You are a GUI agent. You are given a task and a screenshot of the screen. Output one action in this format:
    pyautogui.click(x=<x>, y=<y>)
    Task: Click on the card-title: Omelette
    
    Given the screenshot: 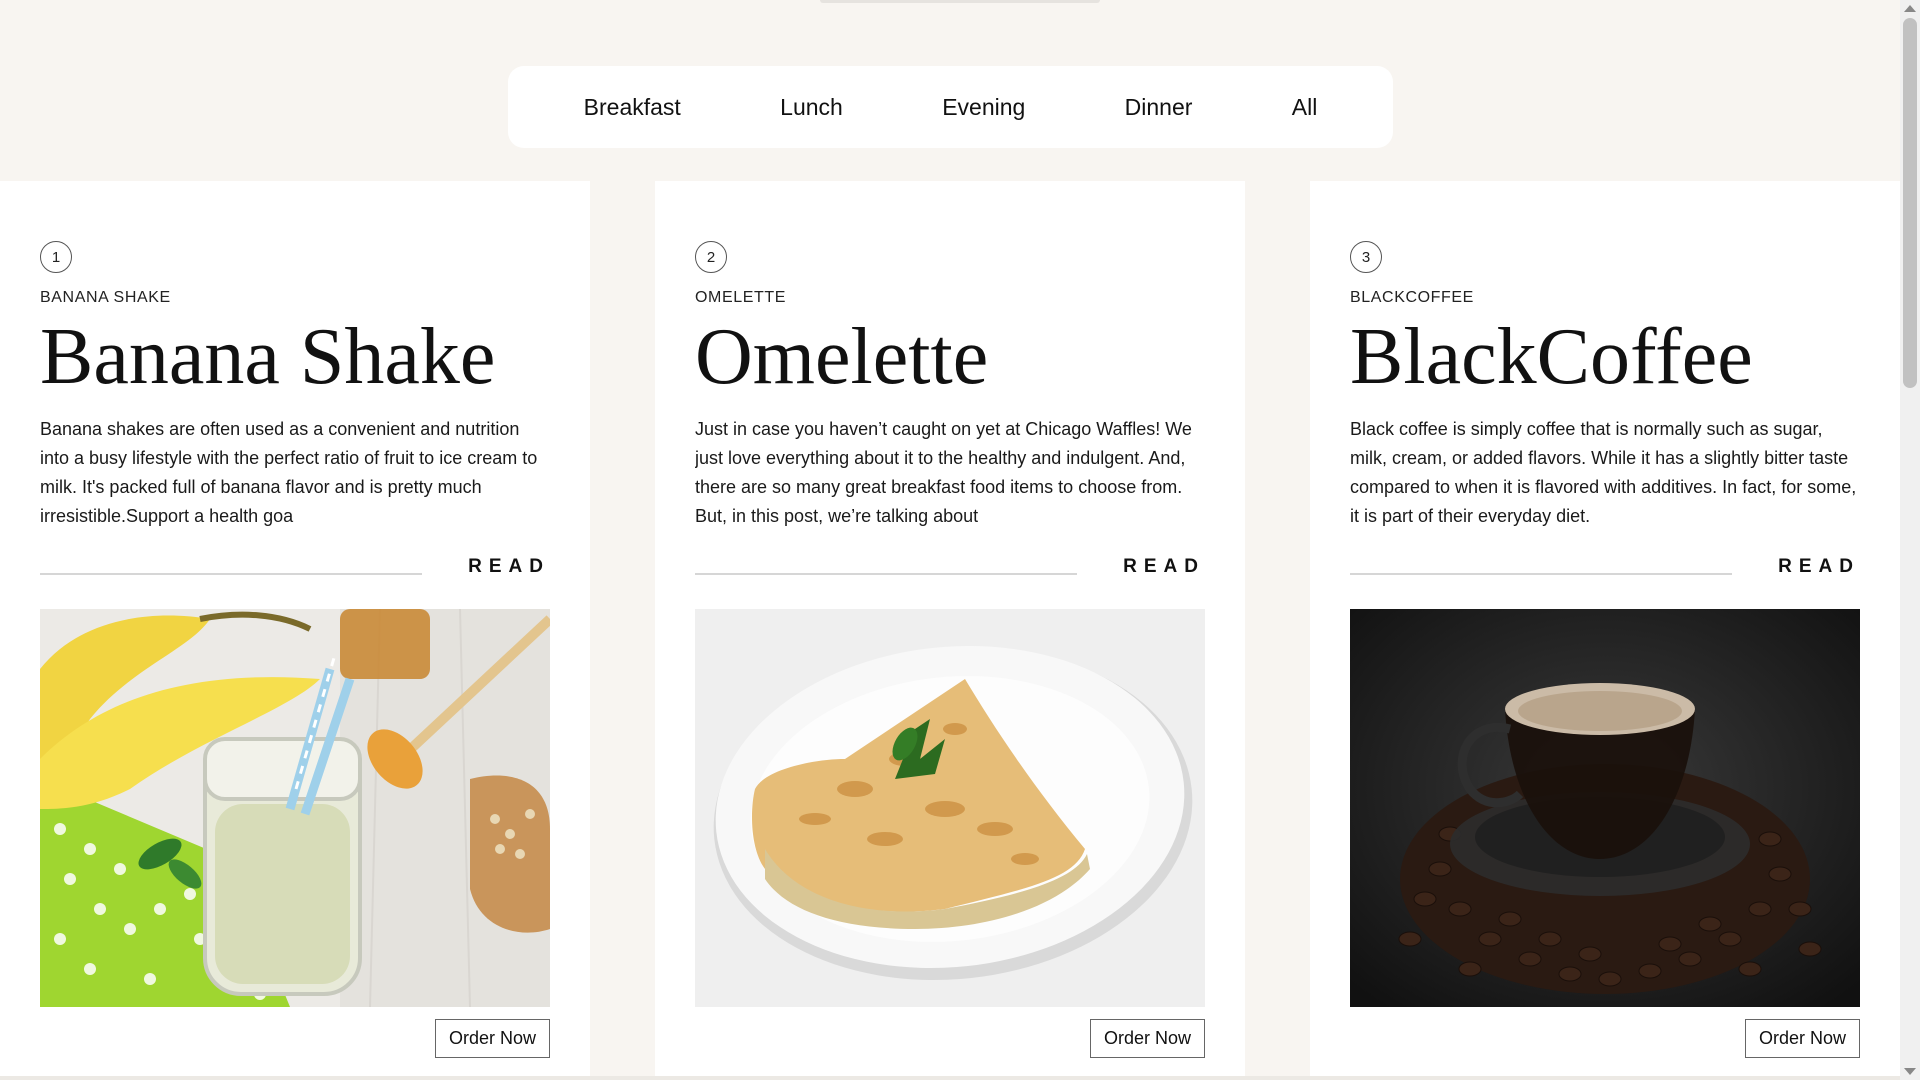 What is the action you would take?
    pyautogui.click(x=842, y=357)
    